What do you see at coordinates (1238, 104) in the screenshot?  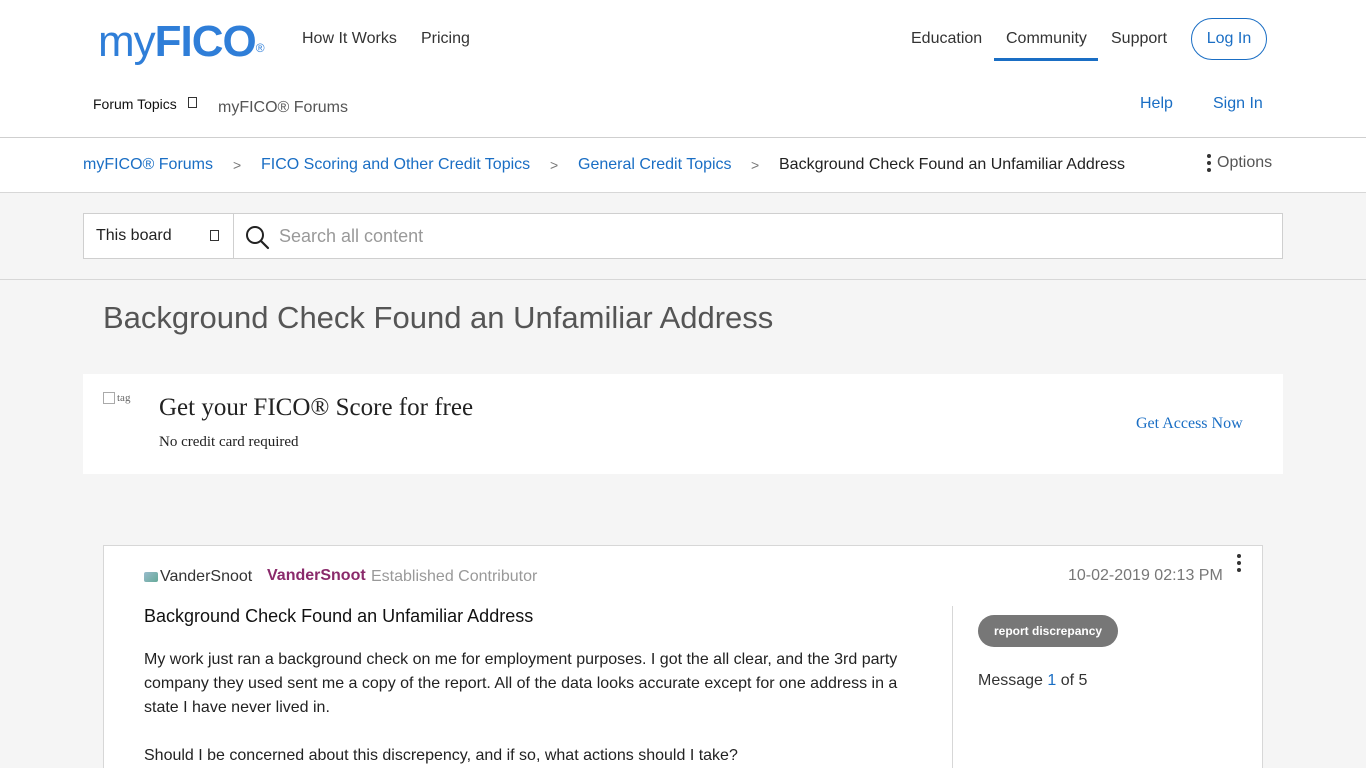 I see `sign-in-link: Sign In` at bounding box center [1238, 104].